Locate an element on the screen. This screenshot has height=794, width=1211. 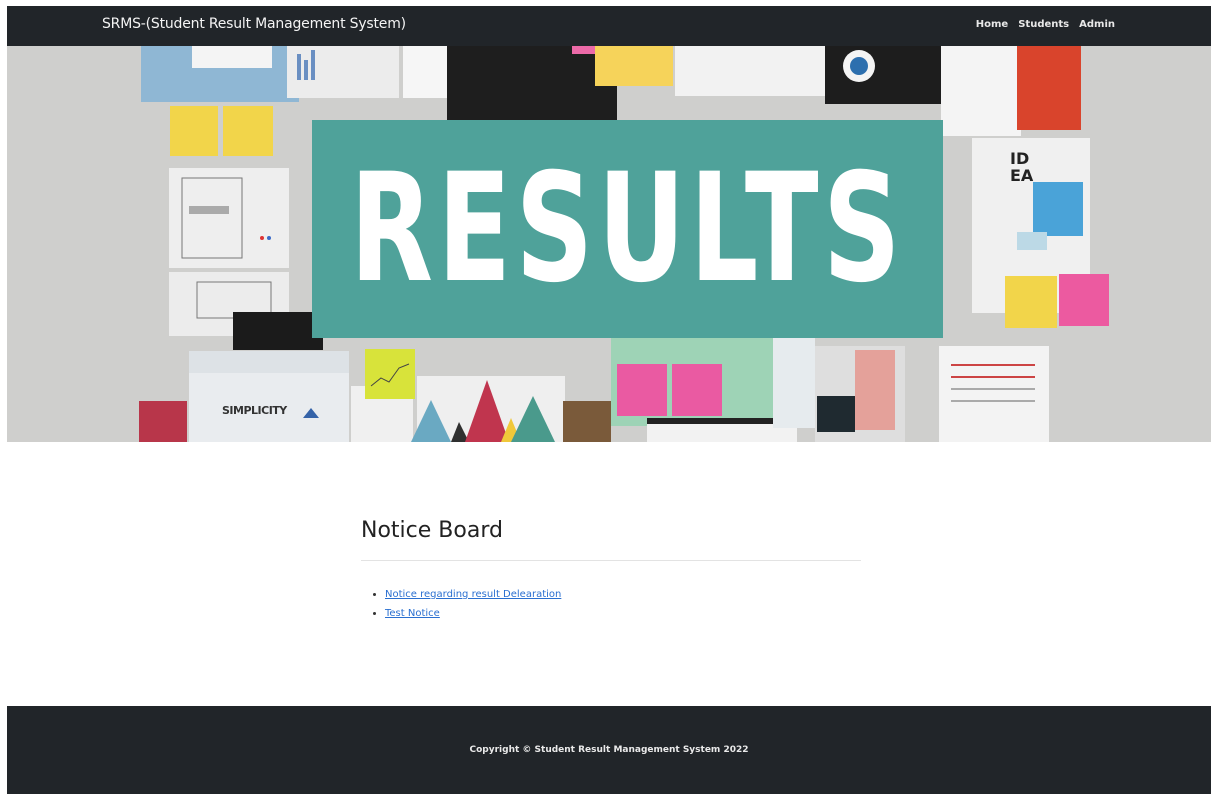
nav-links: Home Students Admin is located at coordinates (1045, 24).